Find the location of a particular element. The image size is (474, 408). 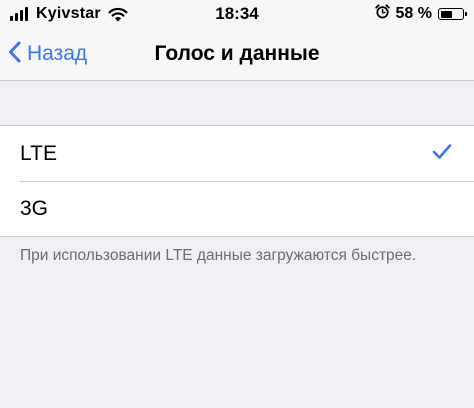

option-lte: LTE is located at coordinates (237, 153).